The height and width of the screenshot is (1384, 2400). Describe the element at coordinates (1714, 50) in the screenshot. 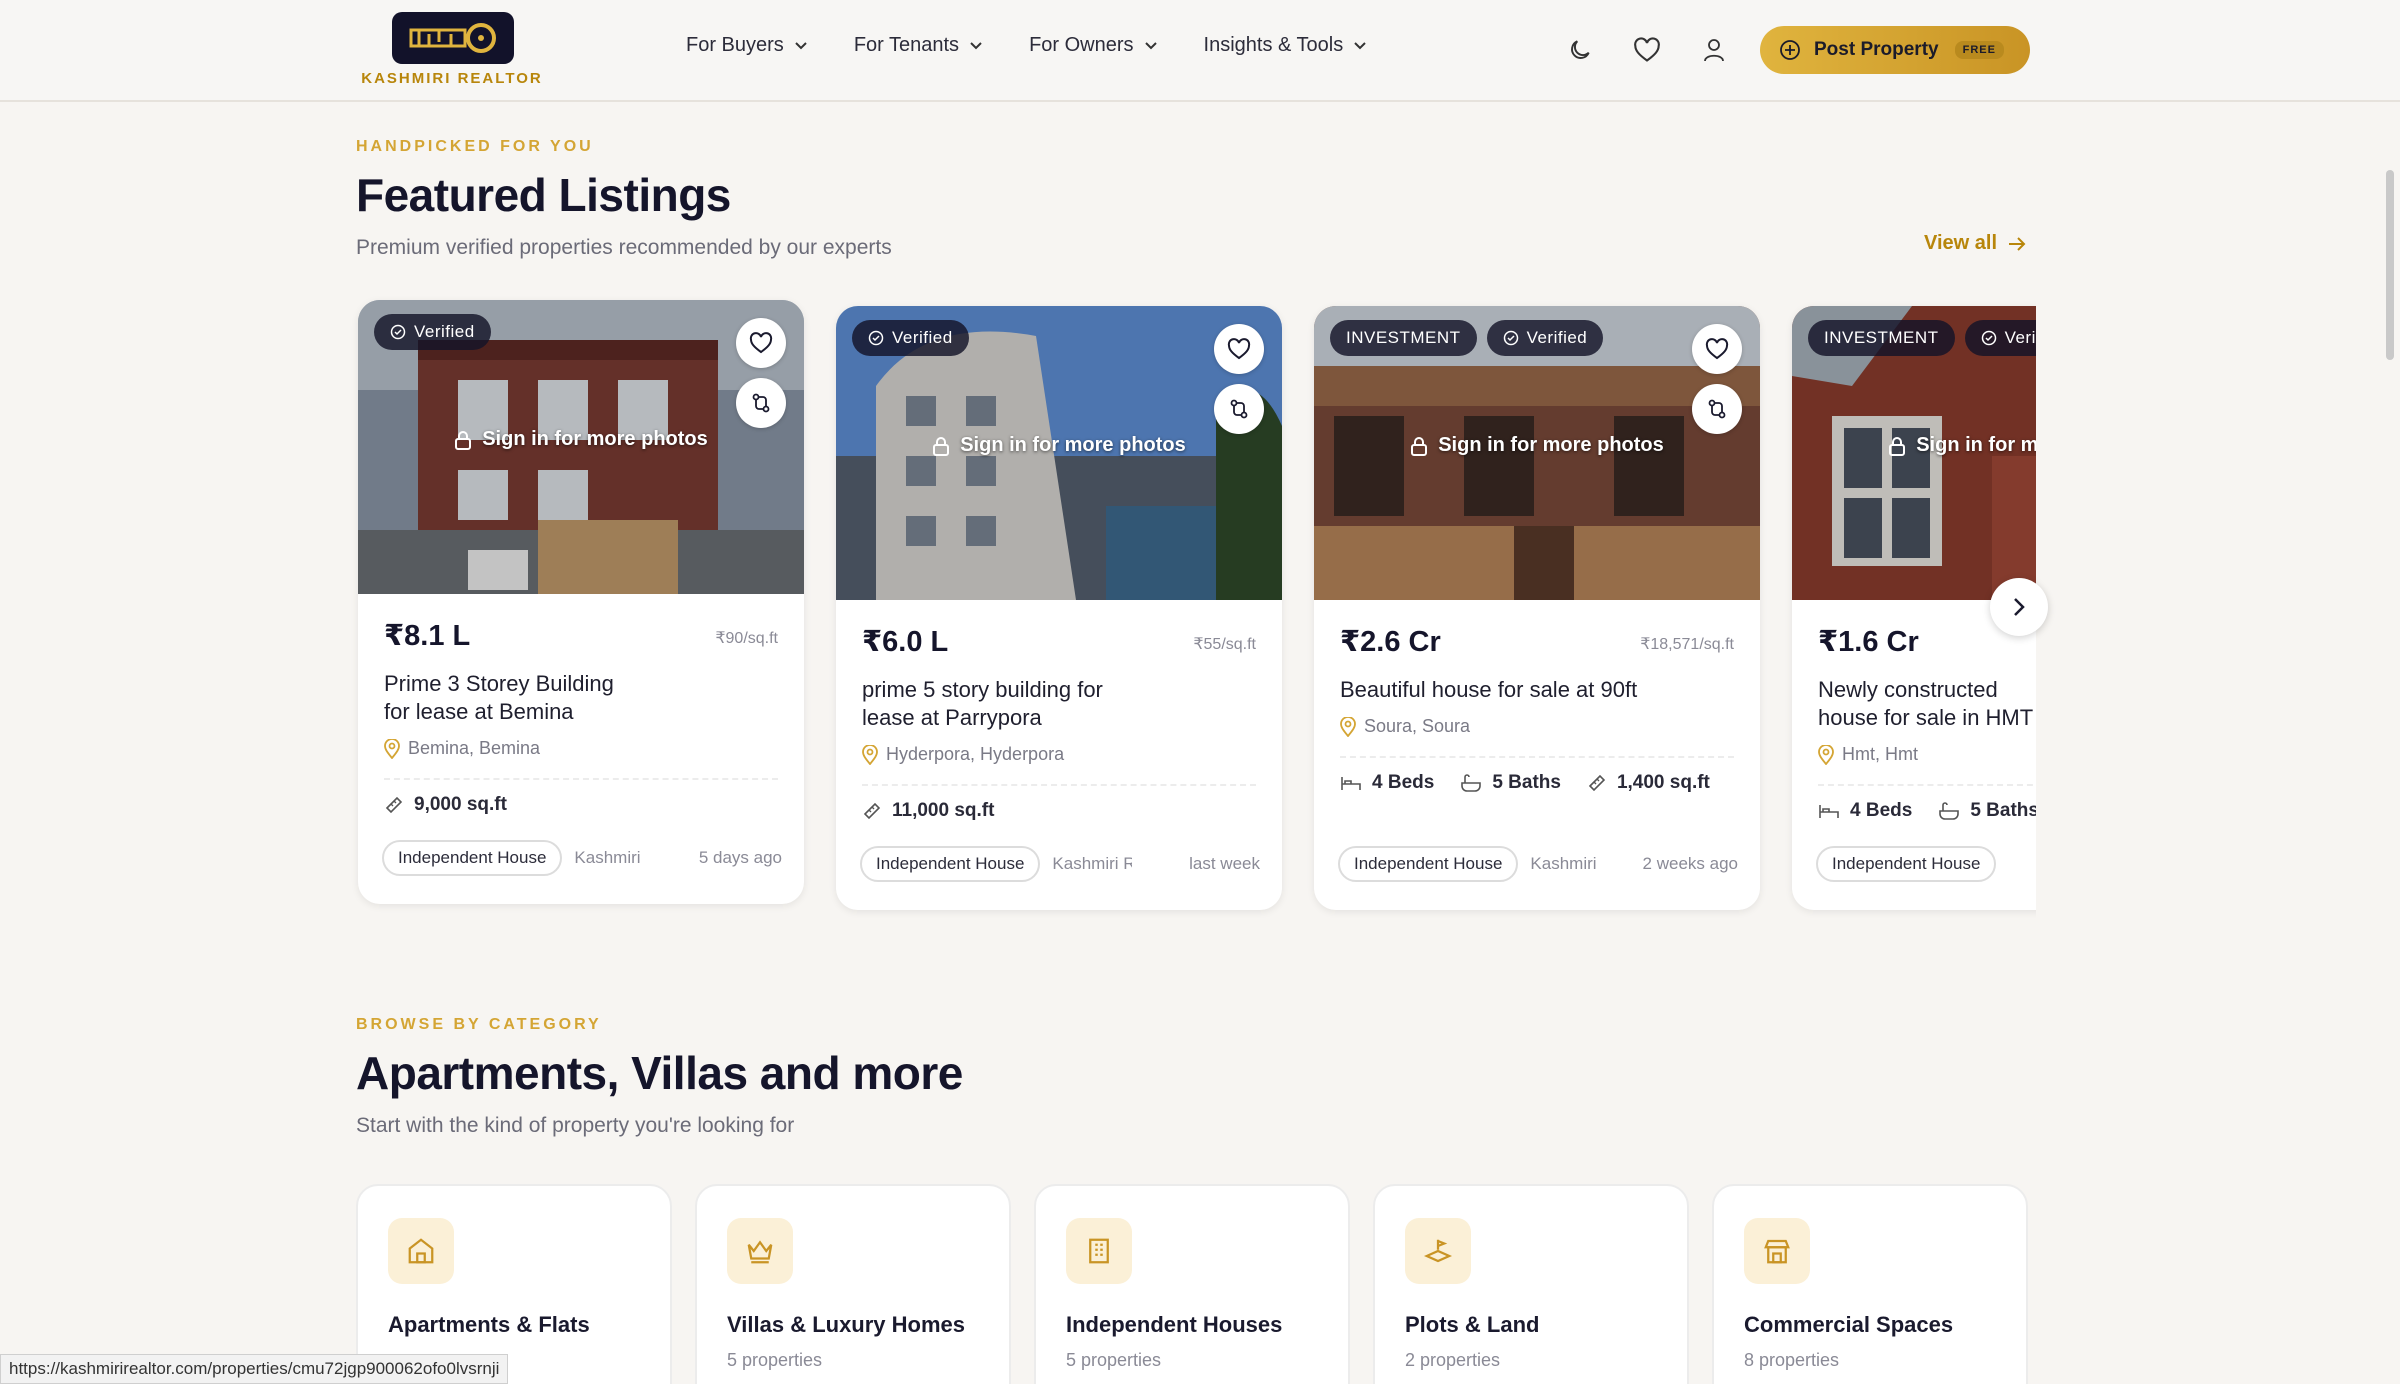

I see `account-button` at that location.